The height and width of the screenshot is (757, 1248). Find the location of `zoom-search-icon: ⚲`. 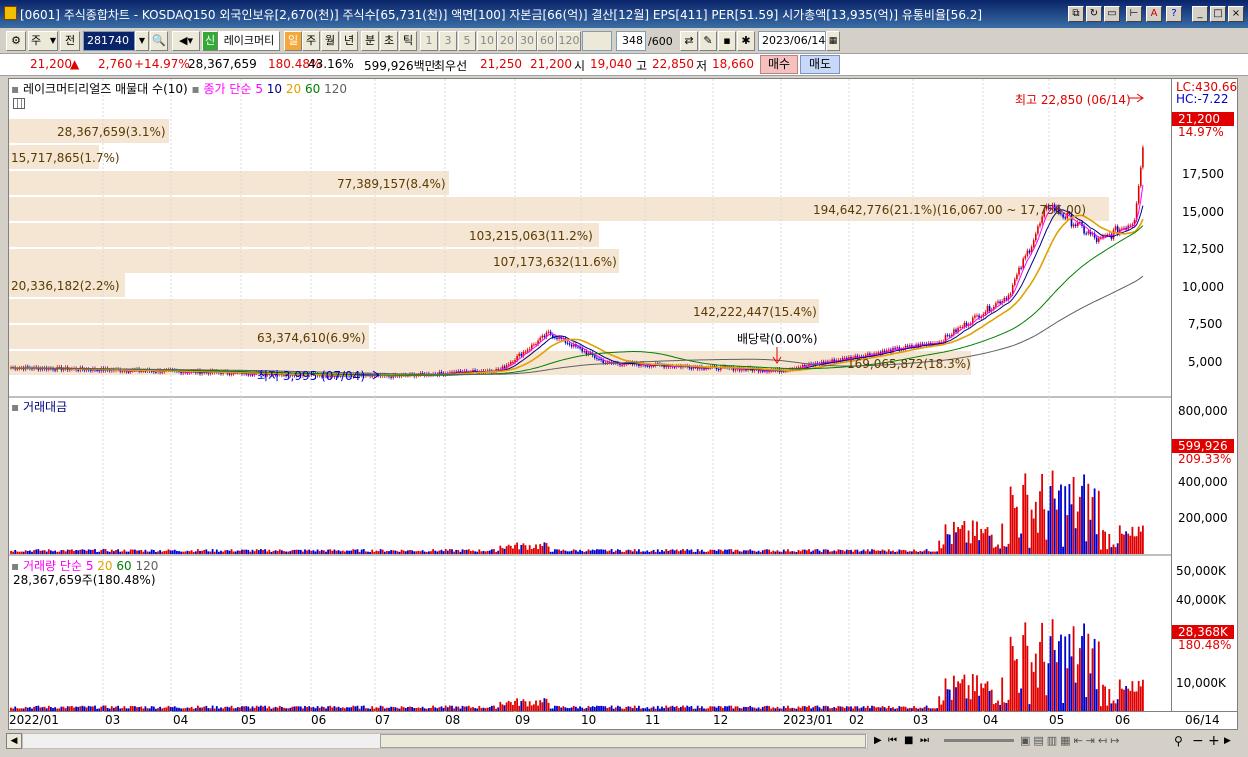

zoom-search-icon: ⚲ is located at coordinates (1181, 741).